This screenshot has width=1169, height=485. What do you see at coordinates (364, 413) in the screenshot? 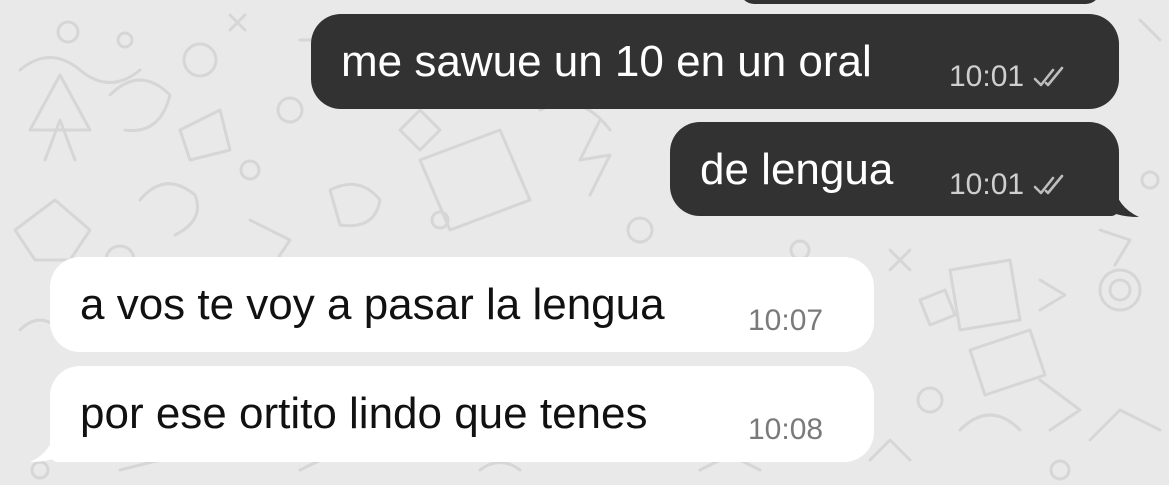
I see `message-text: por ese ortito lindo que tenes` at bounding box center [364, 413].